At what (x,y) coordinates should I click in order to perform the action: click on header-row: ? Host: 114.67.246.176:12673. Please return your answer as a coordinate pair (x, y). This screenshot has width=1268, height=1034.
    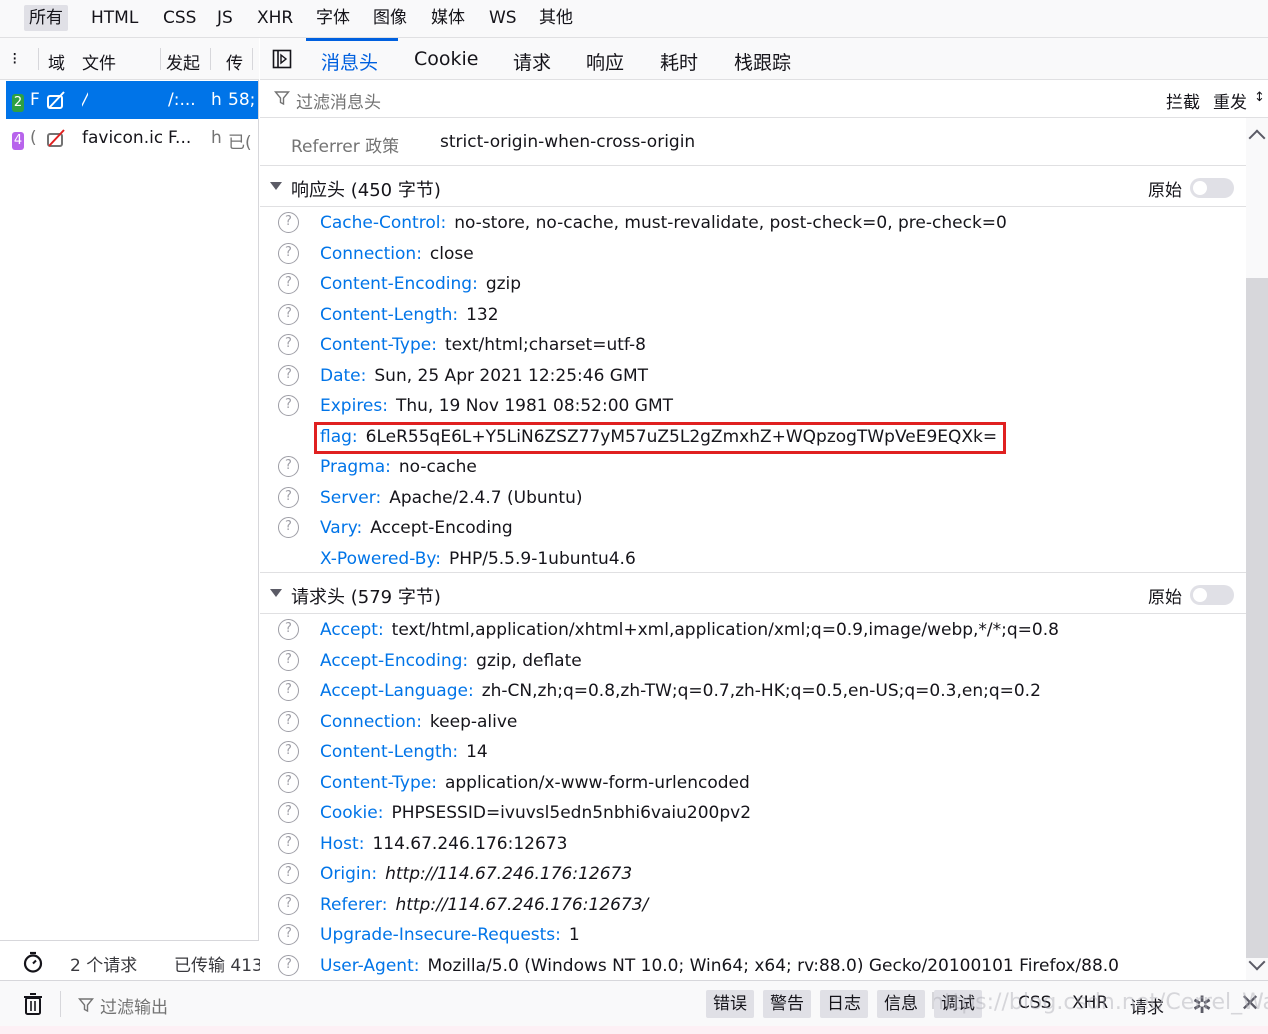
    Looking at the image, I should click on (753, 845).